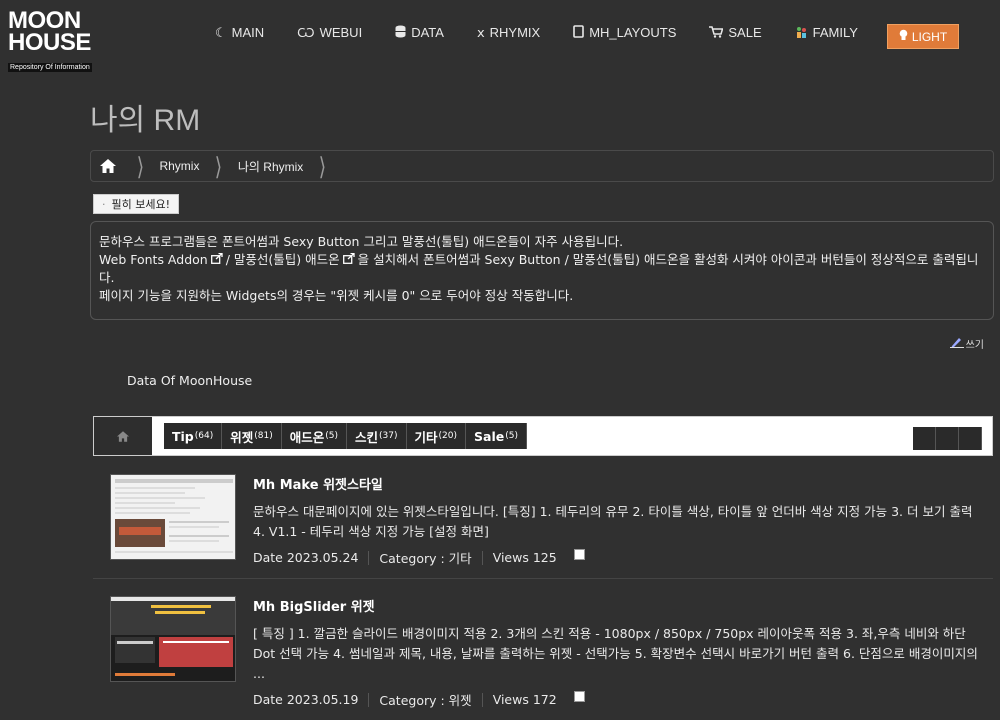  Describe the element at coordinates (618, 557) in the screenshot. I see `post-meta: Date 2023.05.24 Category : 기타 Views 125` at that location.